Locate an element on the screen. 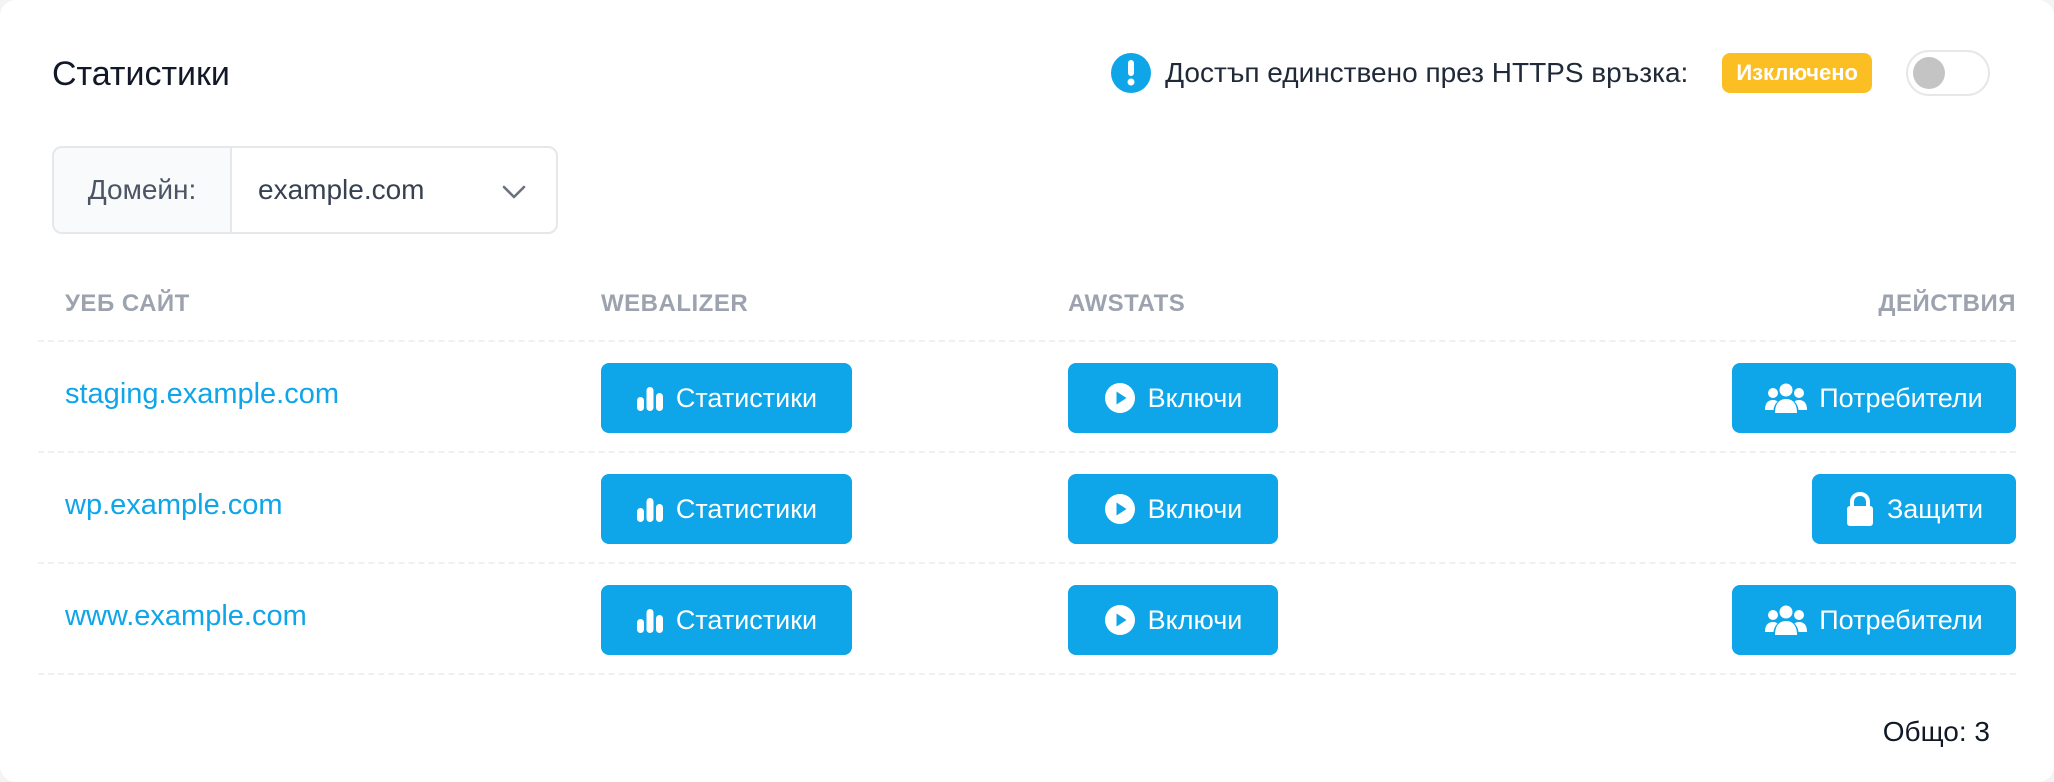  header-site: УЕБ САЙТ is located at coordinates (127, 303).